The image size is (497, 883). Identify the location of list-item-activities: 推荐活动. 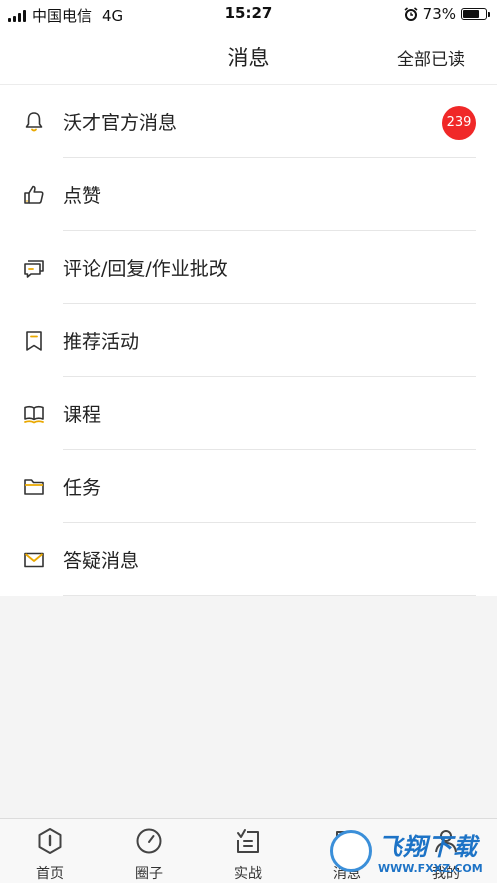
(248, 340).